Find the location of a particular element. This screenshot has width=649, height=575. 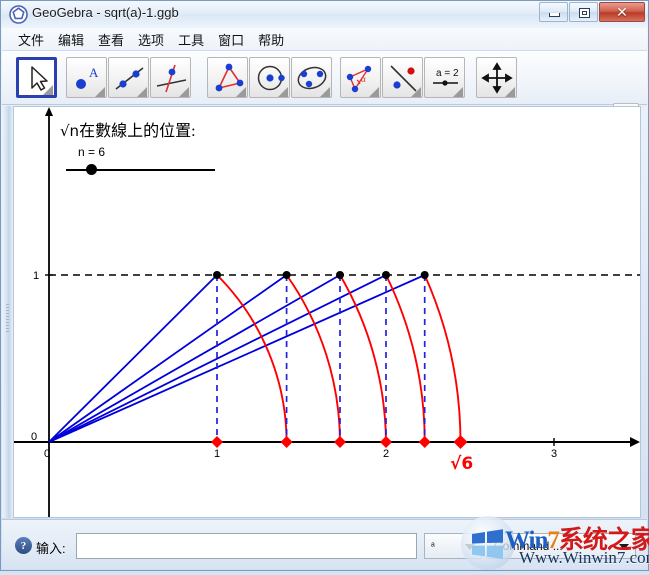

superscript-dropdown: ᵃ is located at coordinates (453, 546).